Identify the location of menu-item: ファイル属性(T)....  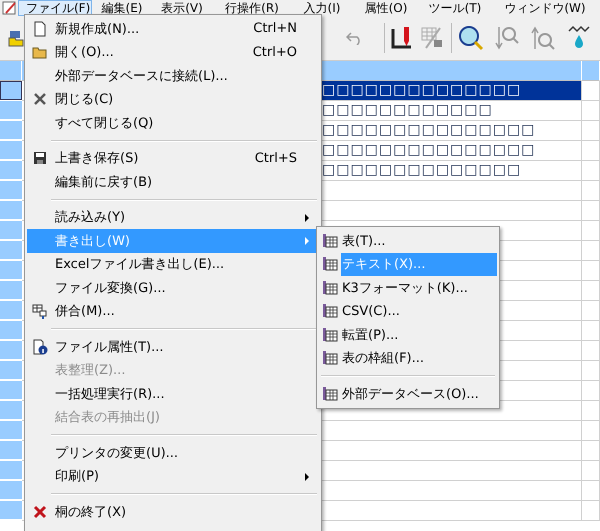
(173, 346).